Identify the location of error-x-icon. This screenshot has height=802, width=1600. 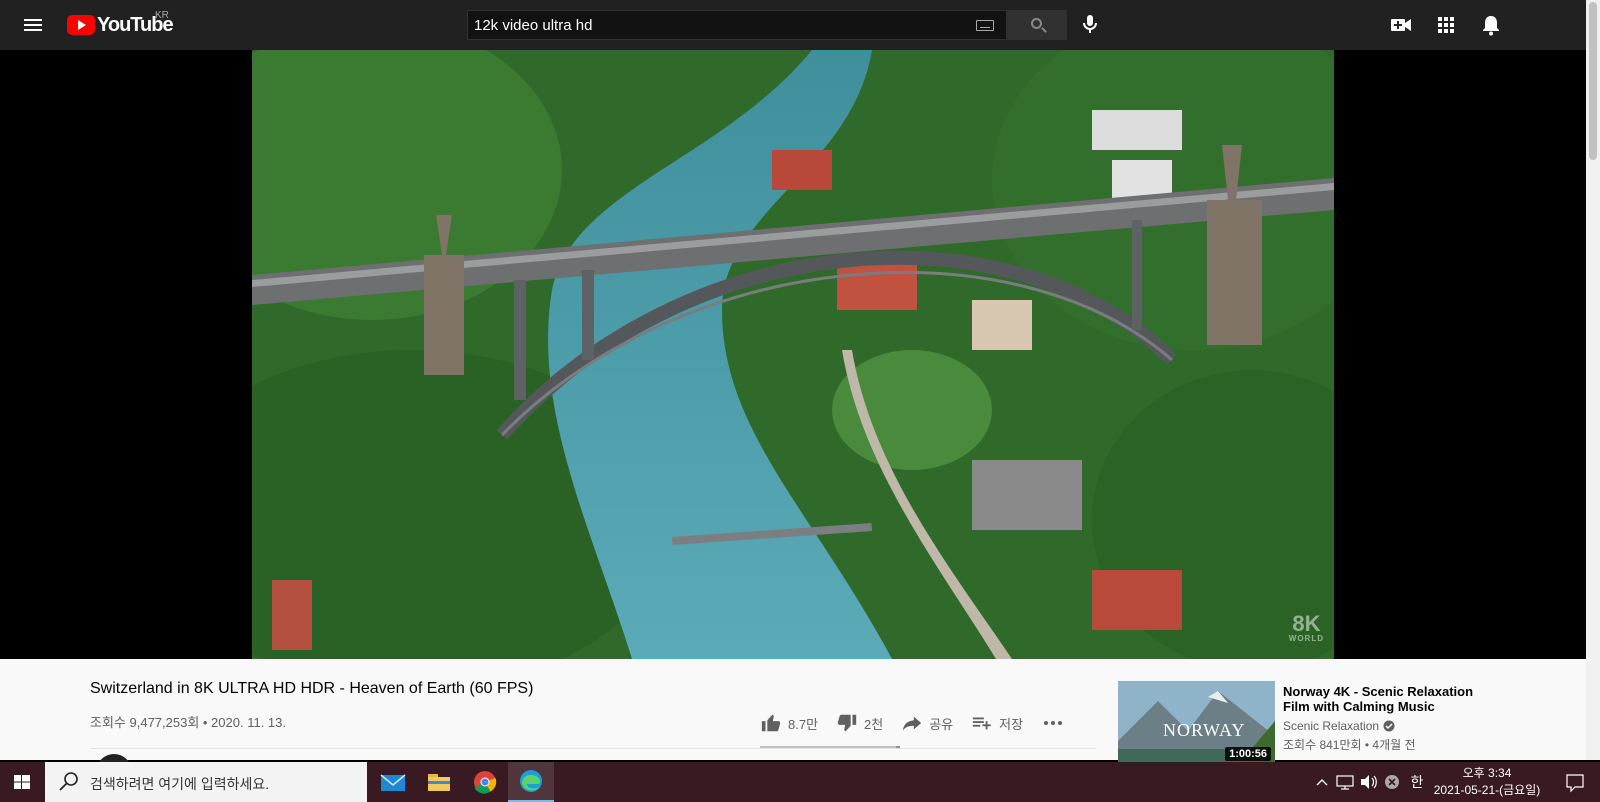
(1392, 782).